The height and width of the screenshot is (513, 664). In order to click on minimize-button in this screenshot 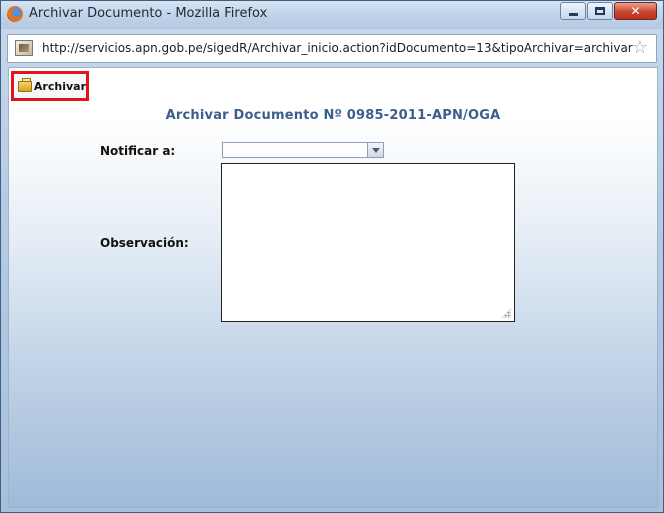, I will do `click(573, 11)`.